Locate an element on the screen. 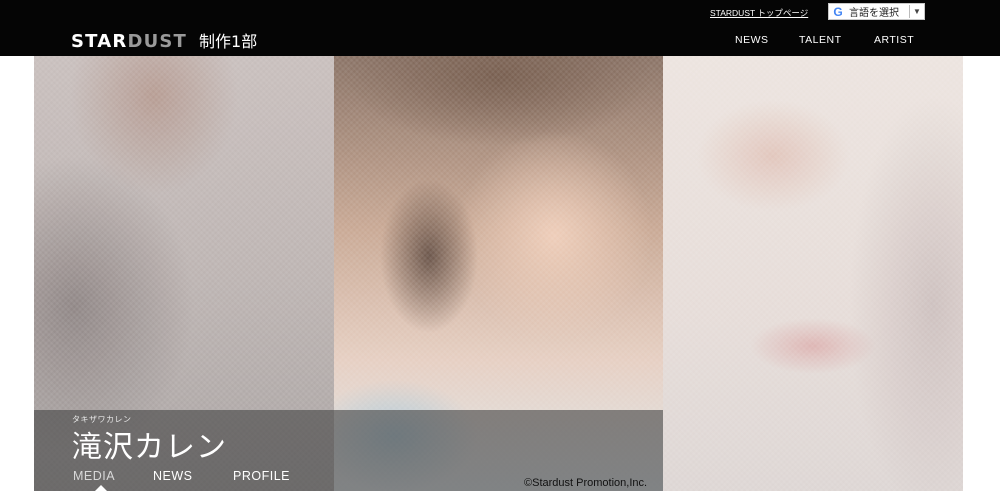 The height and width of the screenshot is (491, 1000). language-select: G 言語を選択 ▼ is located at coordinates (876, 11).